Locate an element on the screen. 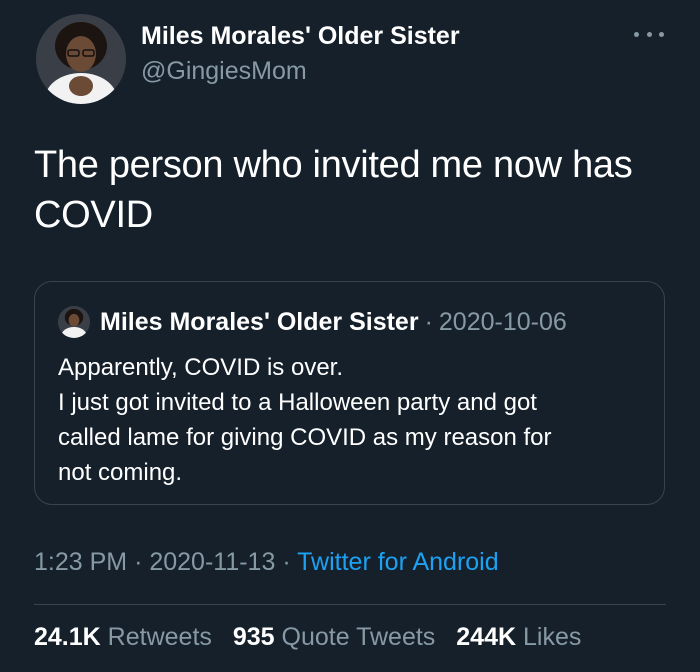 The width and height of the screenshot is (700, 672). author-handle: @GingiesMom is located at coordinates (224, 71).